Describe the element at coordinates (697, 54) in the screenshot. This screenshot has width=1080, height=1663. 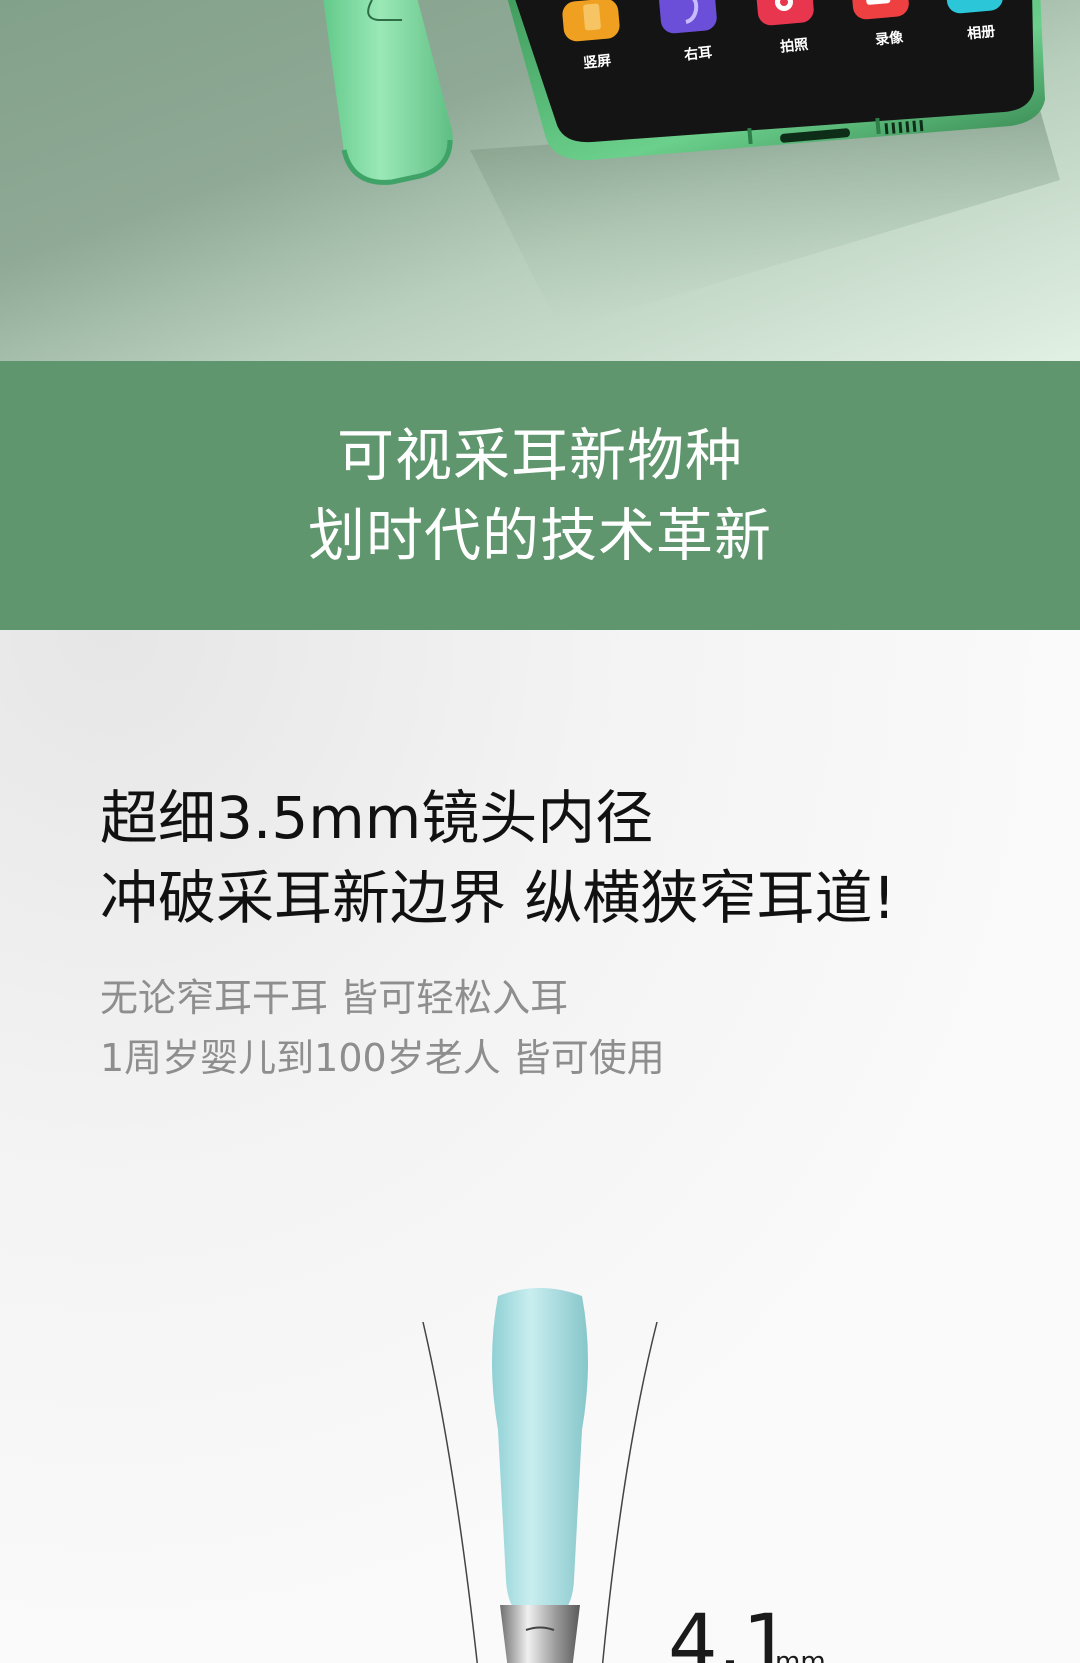
I see `app-label-right-ear: 右耳` at that location.